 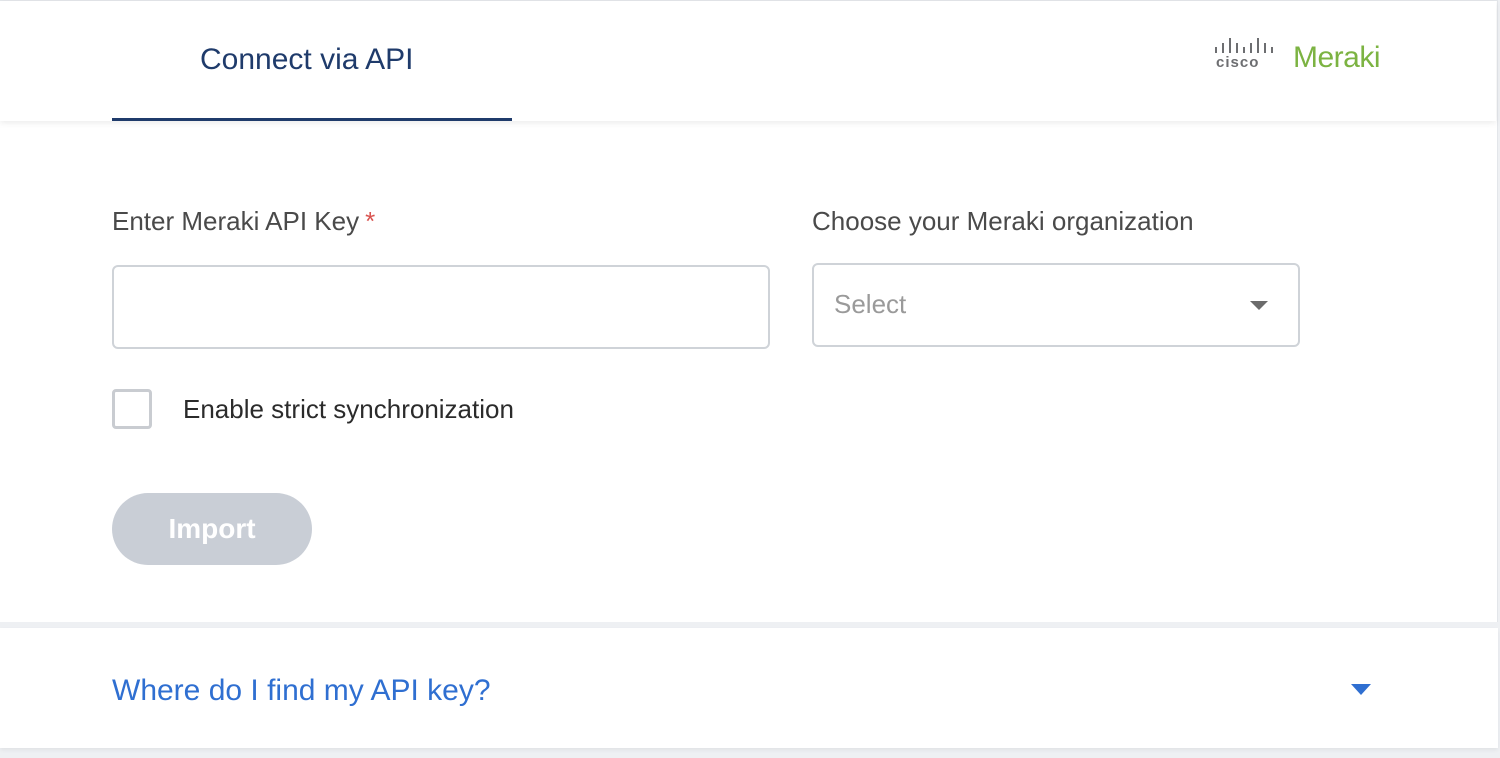 I want to click on strict-sync-checkbox, so click(x=132, y=409).